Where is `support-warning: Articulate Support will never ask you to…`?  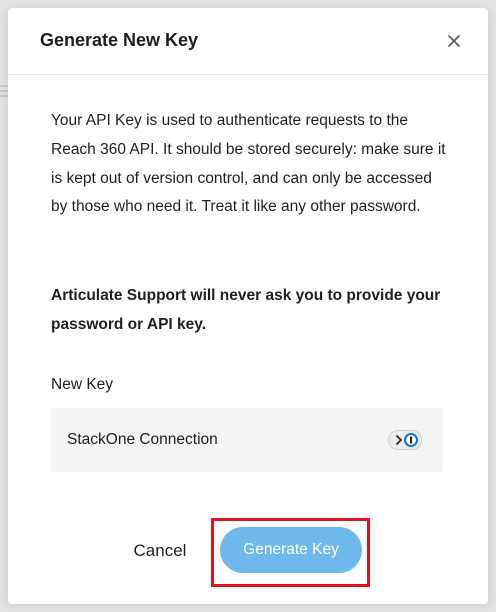
support-warning: Articulate Support will never ask you to… is located at coordinates (246, 310).